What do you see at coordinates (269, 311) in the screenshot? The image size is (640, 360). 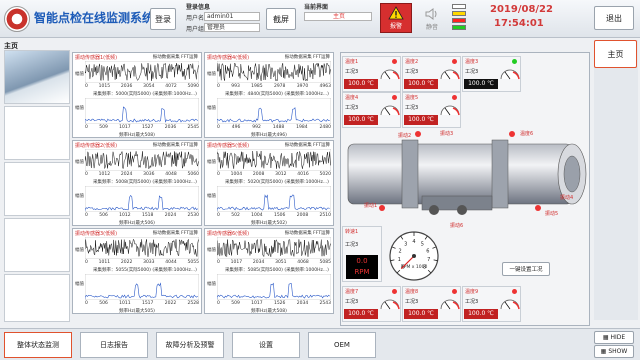 I see `frequency-axis-label: 频率Hz(最大508)` at bounding box center [269, 311].